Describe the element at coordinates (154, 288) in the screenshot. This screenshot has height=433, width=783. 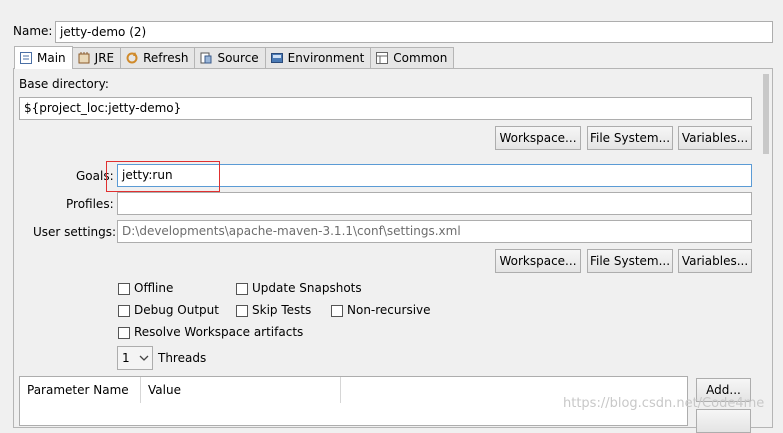
I see `offline-label: Offline` at that location.